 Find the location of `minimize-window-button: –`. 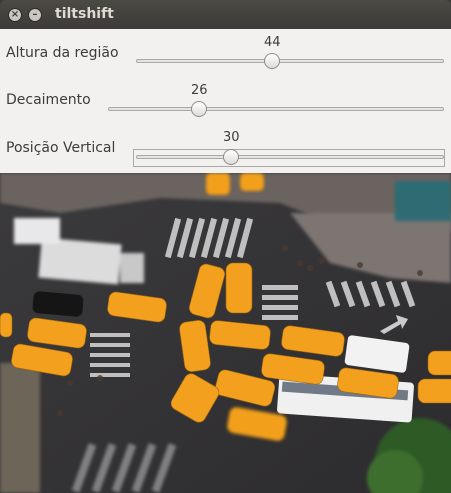

minimize-window-button: – is located at coordinates (35, 15).